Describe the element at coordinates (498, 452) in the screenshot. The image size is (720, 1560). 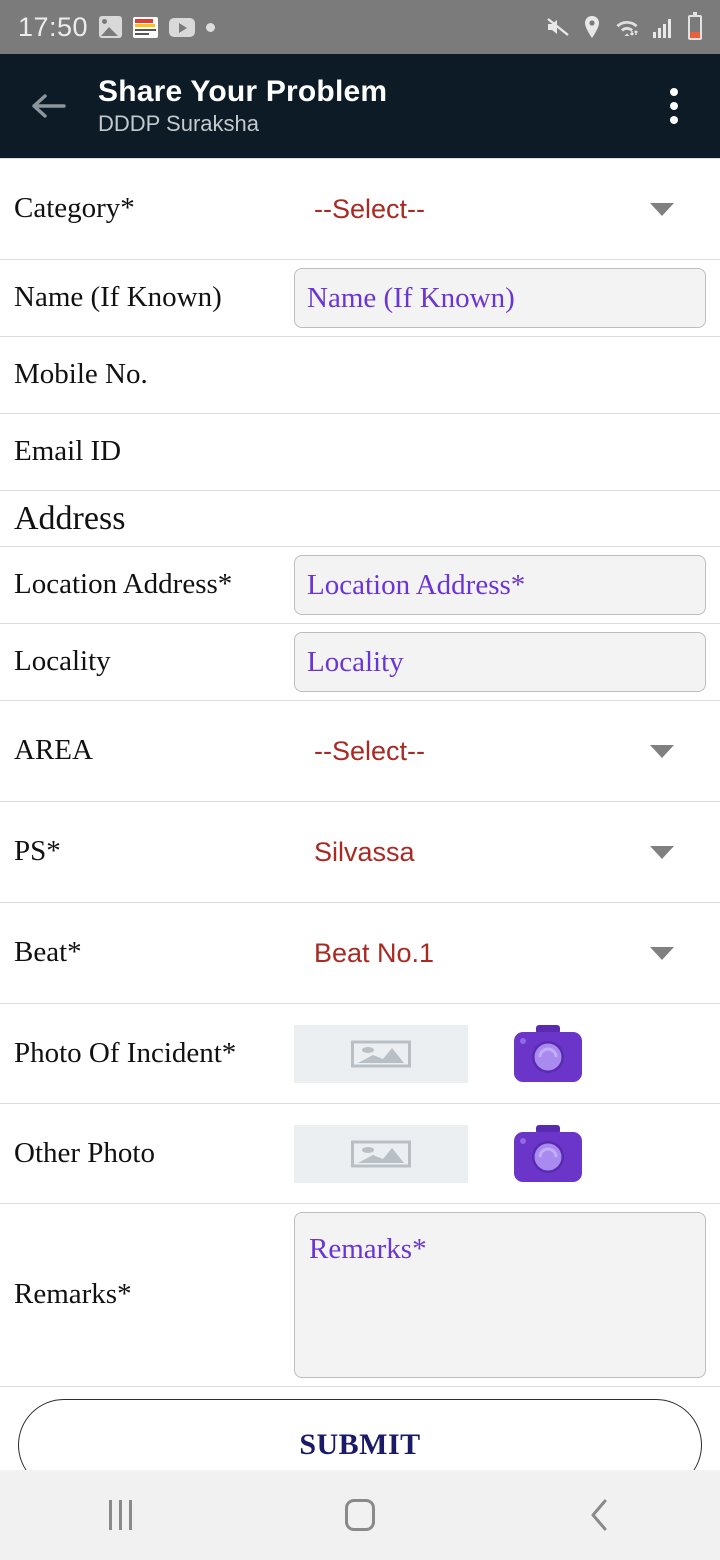
I see `email-control` at that location.